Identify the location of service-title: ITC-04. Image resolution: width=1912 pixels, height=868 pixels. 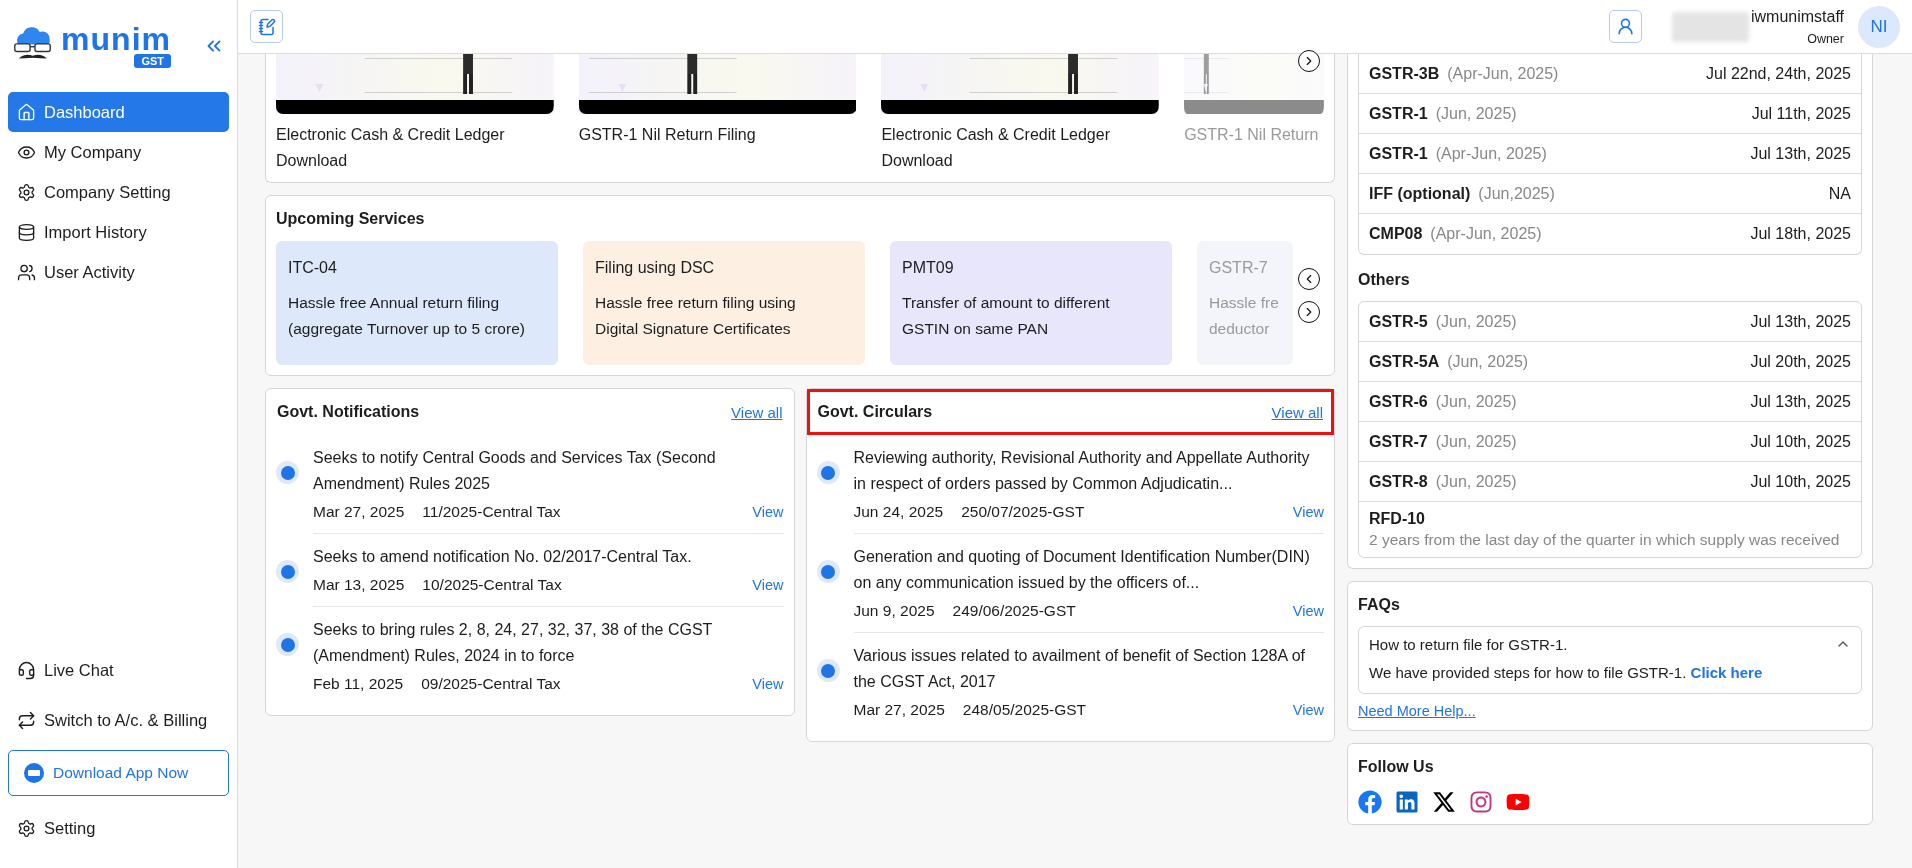
(313, 268).